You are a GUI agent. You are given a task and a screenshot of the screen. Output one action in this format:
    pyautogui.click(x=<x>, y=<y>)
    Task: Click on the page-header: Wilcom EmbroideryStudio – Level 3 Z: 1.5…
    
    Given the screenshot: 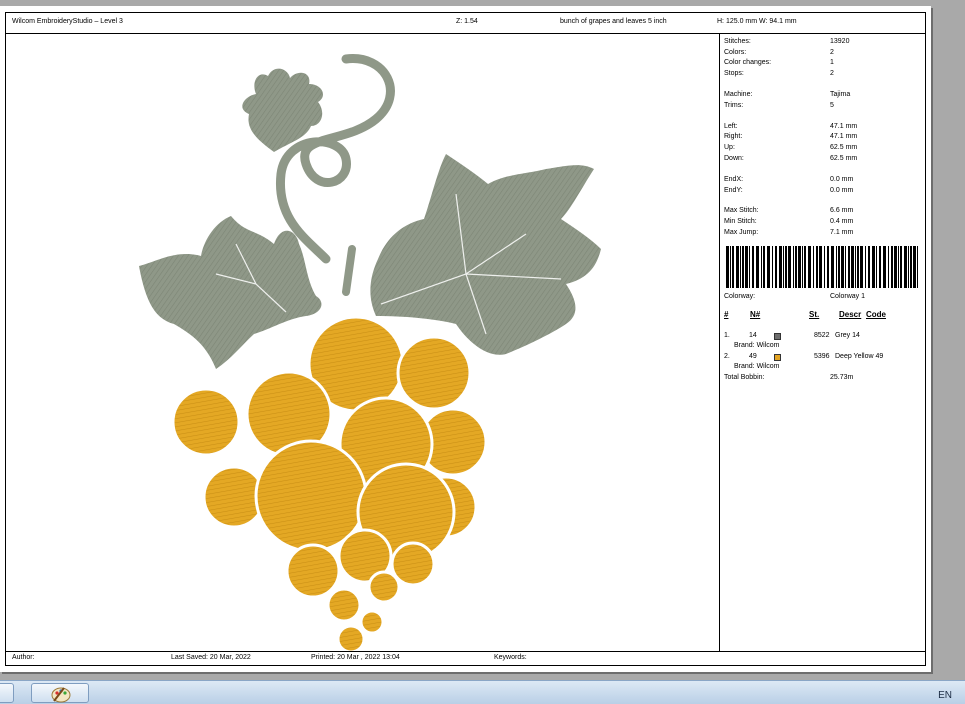 What is the action you would take?
    pyautogui.click(x=465, y=23)
    